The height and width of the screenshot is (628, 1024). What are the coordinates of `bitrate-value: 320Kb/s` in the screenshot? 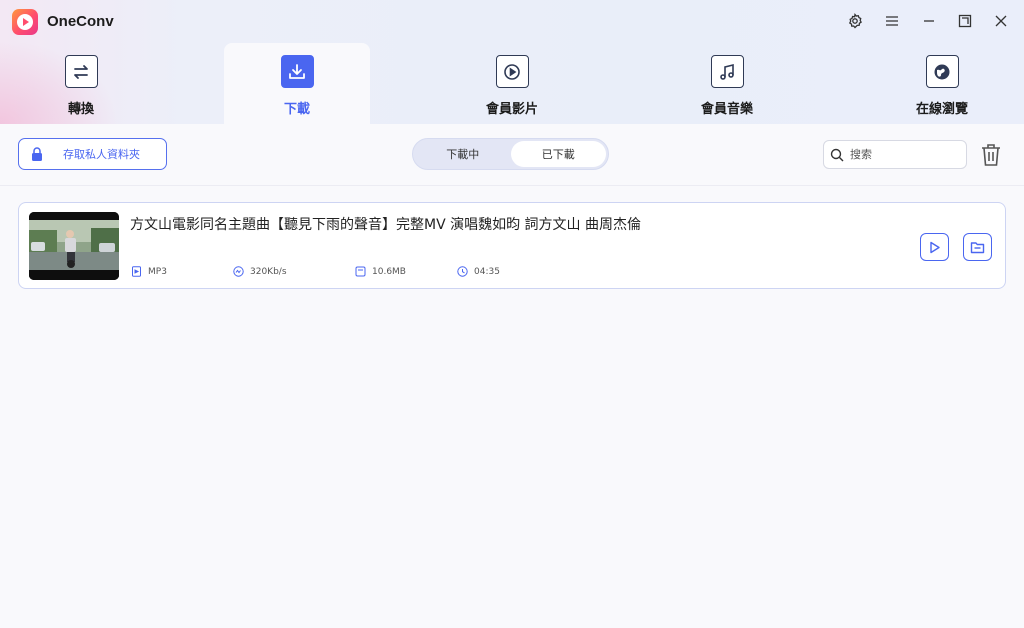 It's located at (268, 271).